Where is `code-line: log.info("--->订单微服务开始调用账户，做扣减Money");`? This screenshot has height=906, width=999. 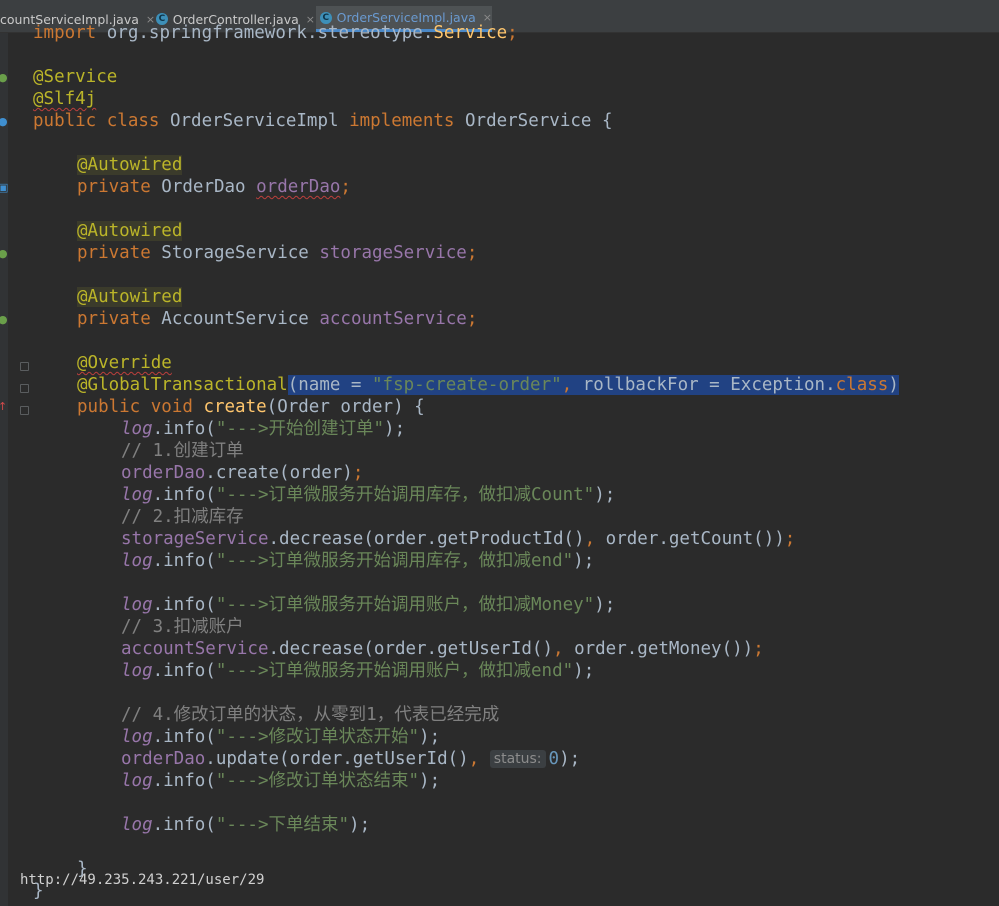 code-line: log.info("--->订单微服务开始调用账户，做扣减Money"); is located at coordinates (368, 605).